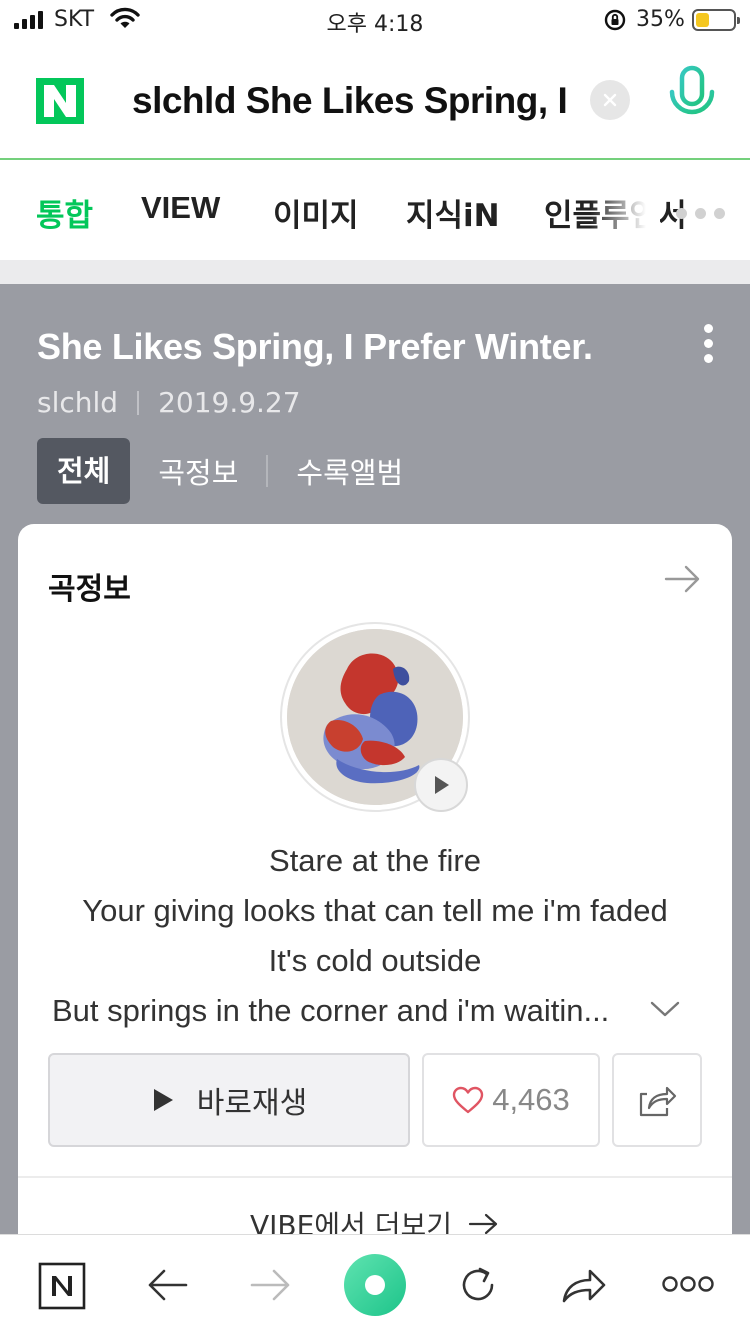 This screenshot has height=1334, width=750. What do you see at coordinates (316, 212) in the screenshot?
I see `tab-image: 이미지` at bounding box center [316, 212].